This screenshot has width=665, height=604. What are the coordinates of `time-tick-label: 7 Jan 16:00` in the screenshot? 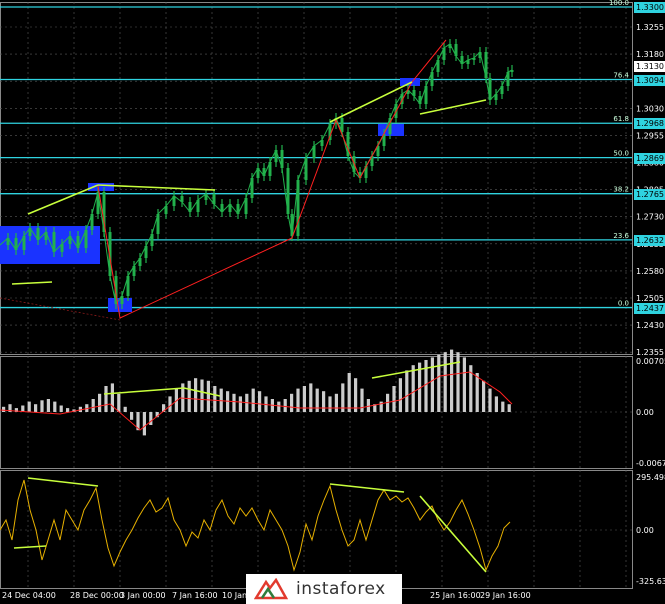 It's located at (195, 595).